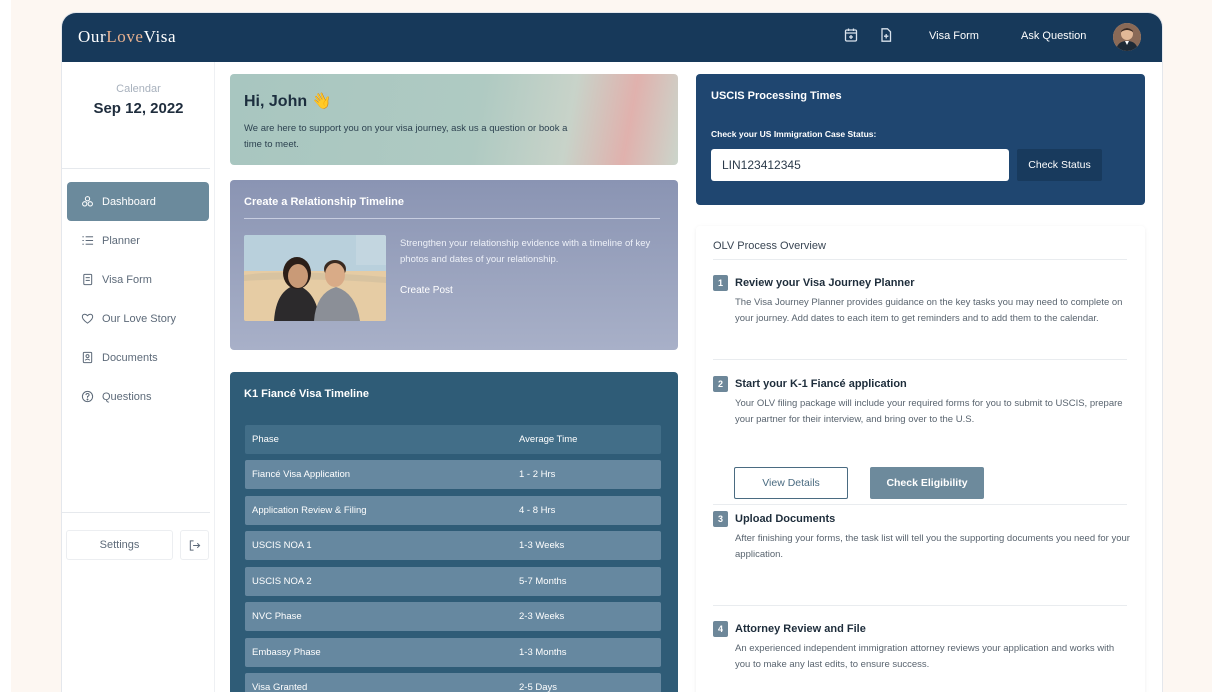  Describe the element at coordinates (265, 439) in the screenshot. I see `column-header-phase: Phase` at that location.